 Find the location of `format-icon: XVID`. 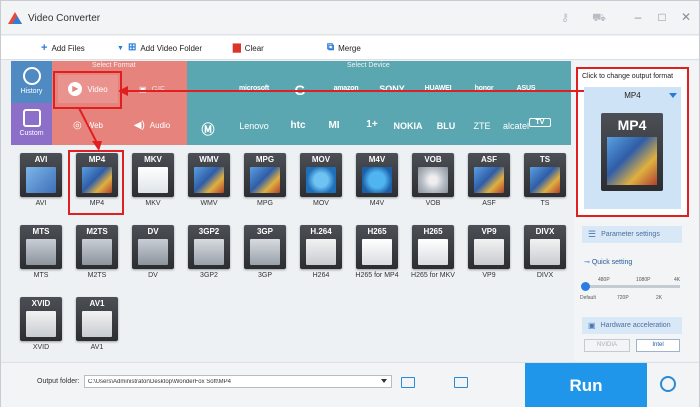

format-icon: XVID is located at coordinates (41, 319).